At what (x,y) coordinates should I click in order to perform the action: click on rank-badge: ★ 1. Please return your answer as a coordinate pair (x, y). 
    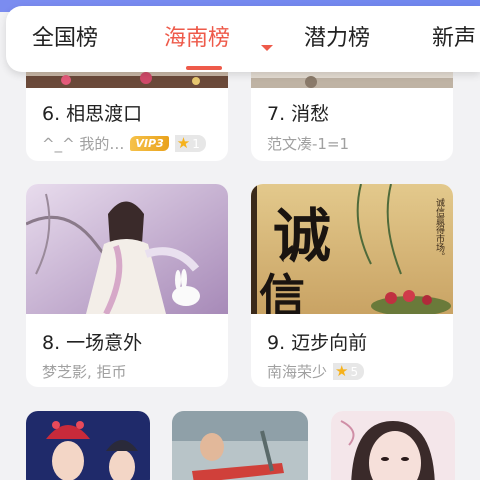
    Looking at the image, I should click on (190, 143).